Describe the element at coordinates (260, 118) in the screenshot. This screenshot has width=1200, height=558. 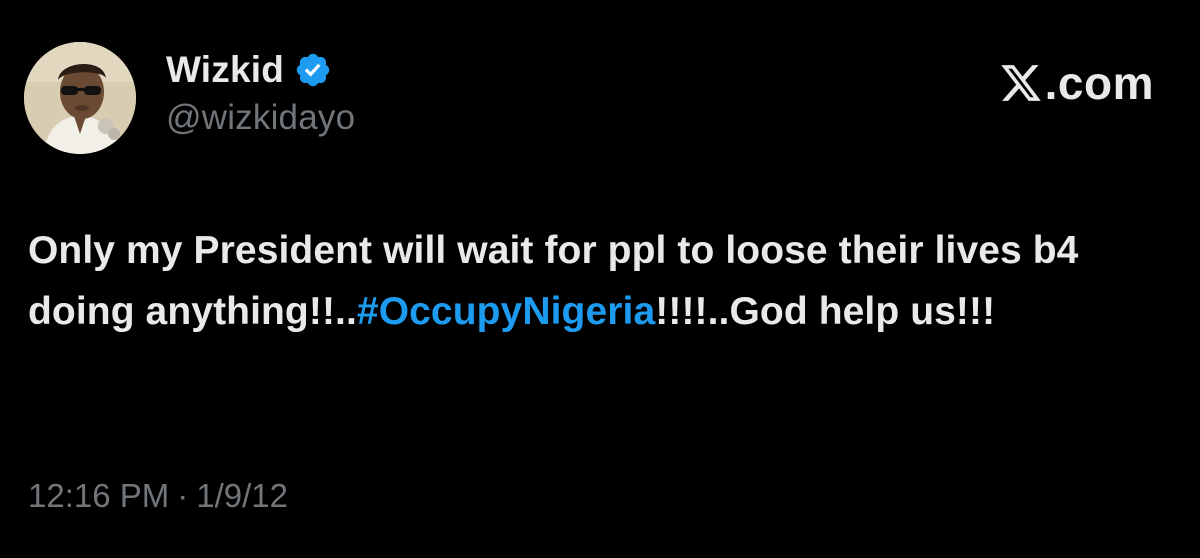
I see `author-handle: @wizkidayo` at that location.